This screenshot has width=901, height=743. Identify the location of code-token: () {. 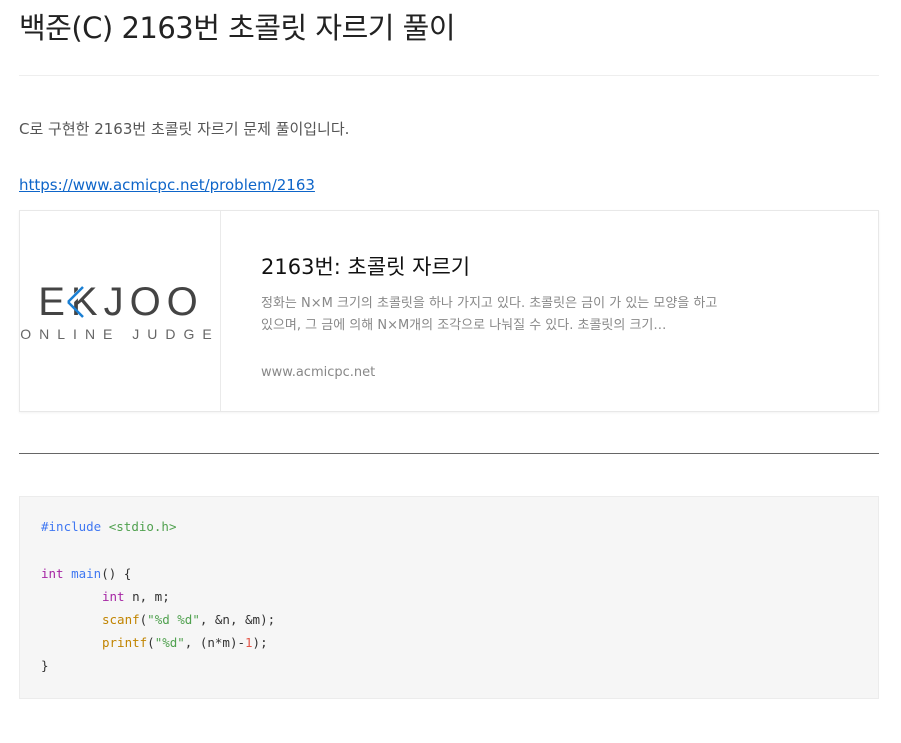
(116, 573).